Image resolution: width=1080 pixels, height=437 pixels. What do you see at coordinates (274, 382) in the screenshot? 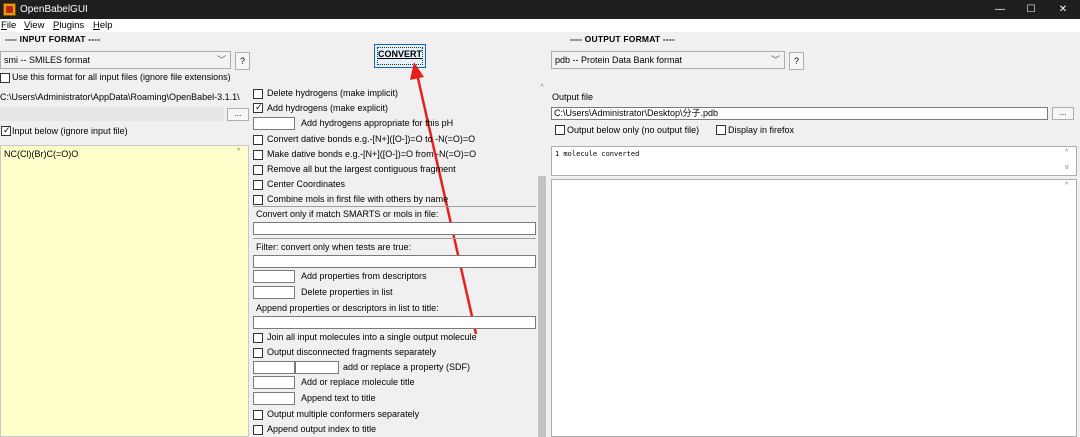
I see `molecule-title-input` at bounding box center [274, 382].